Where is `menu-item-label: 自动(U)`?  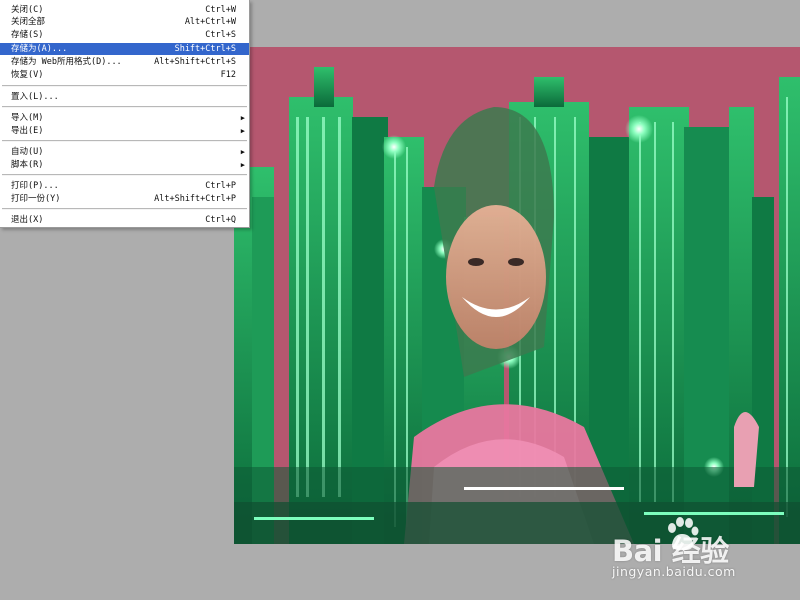
menu-item-label: 自动(U) is located at coordinates (27, 152).